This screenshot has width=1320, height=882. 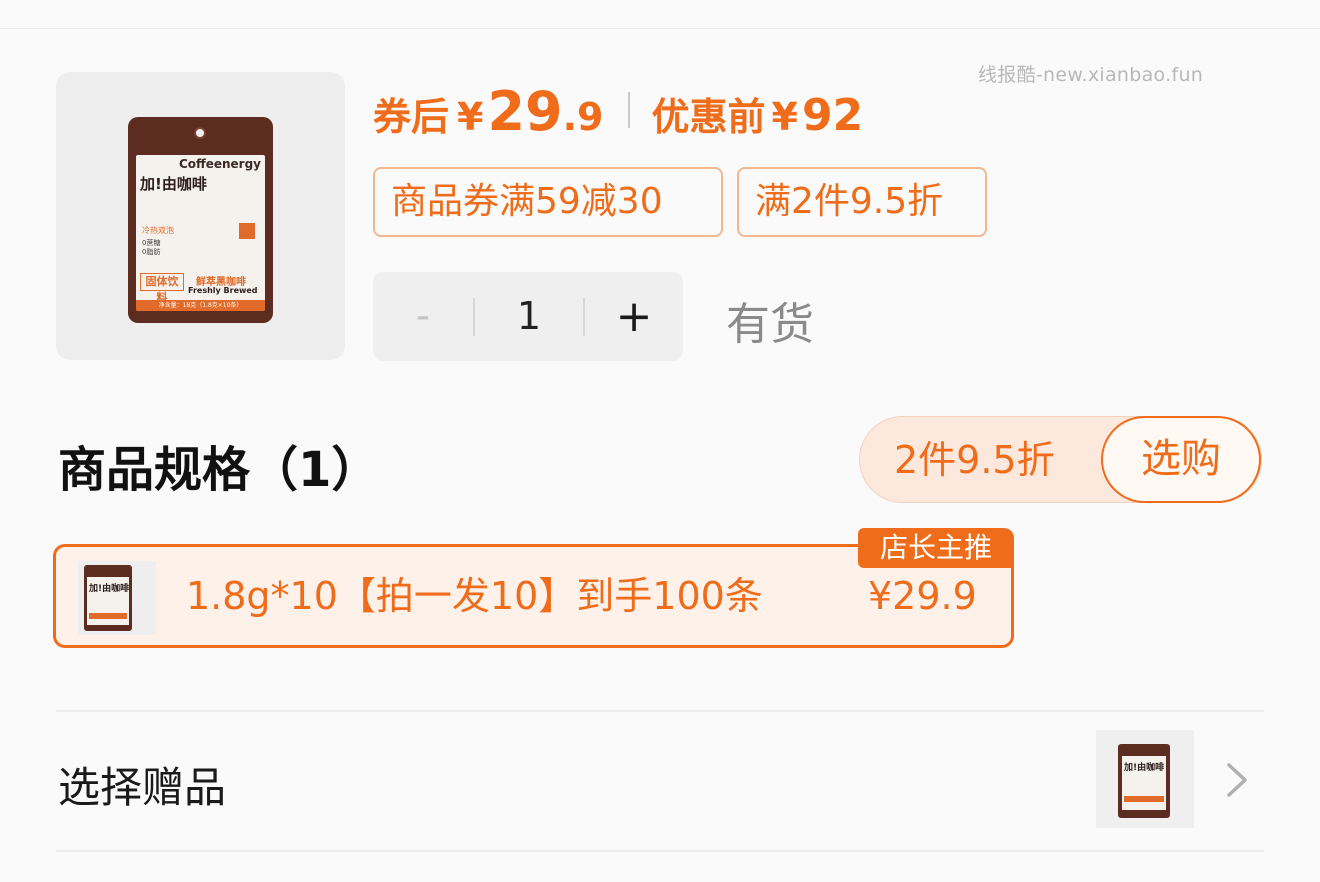 I want to click on spec-option-selected: 加!由咖啡 1.8g*10【拍一发10】到手100条 ¥29.9 店长主推, so click(x=533, y=588).